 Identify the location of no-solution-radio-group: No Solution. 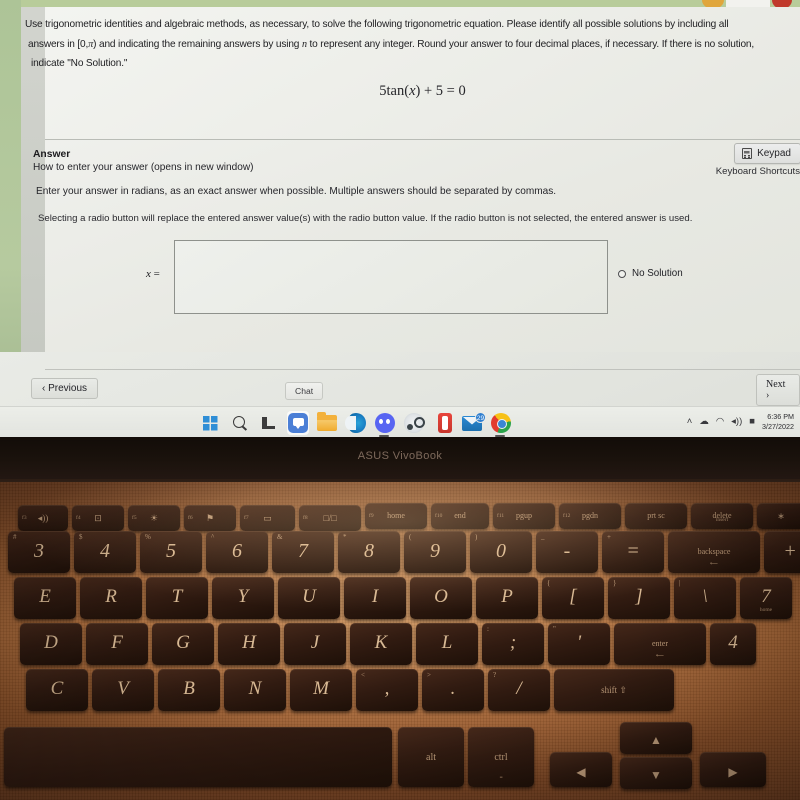
(650, 273).